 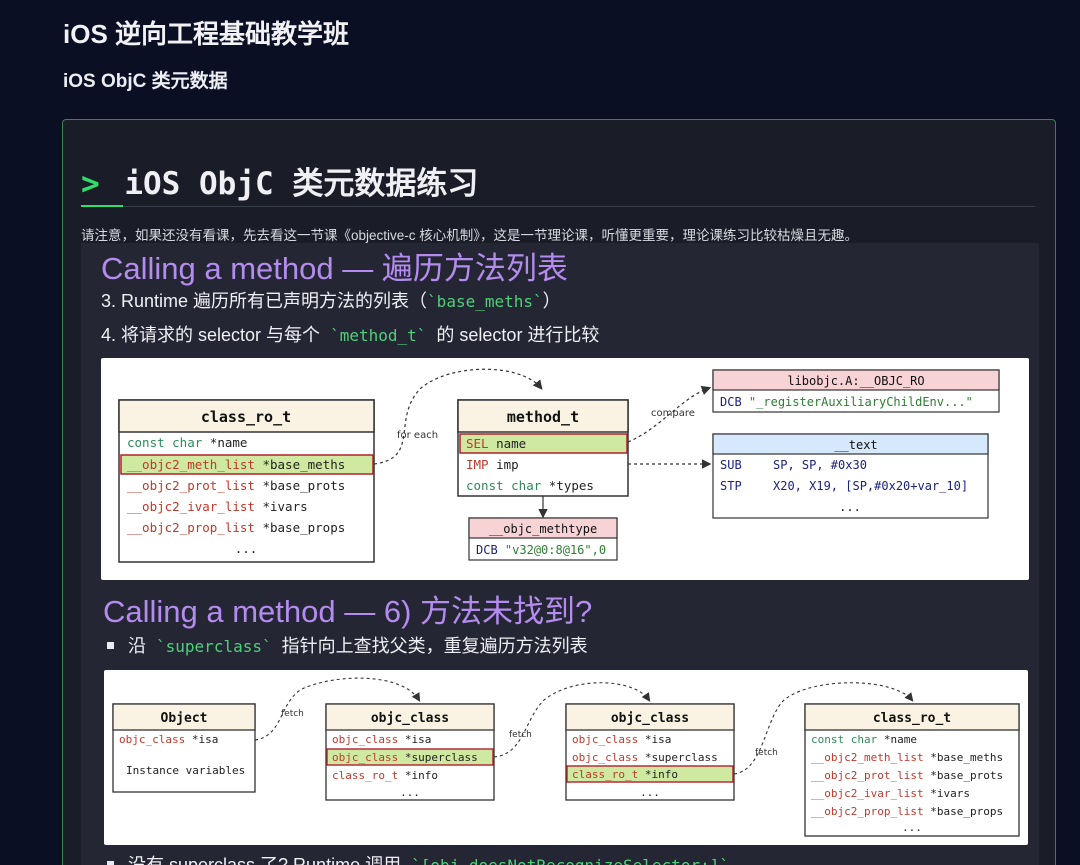 What do you see at coordinates (820, 465) in the screenshot?
I see `text-row-0-args: SP, SP, #0x30` at bounding box center [820, 465].